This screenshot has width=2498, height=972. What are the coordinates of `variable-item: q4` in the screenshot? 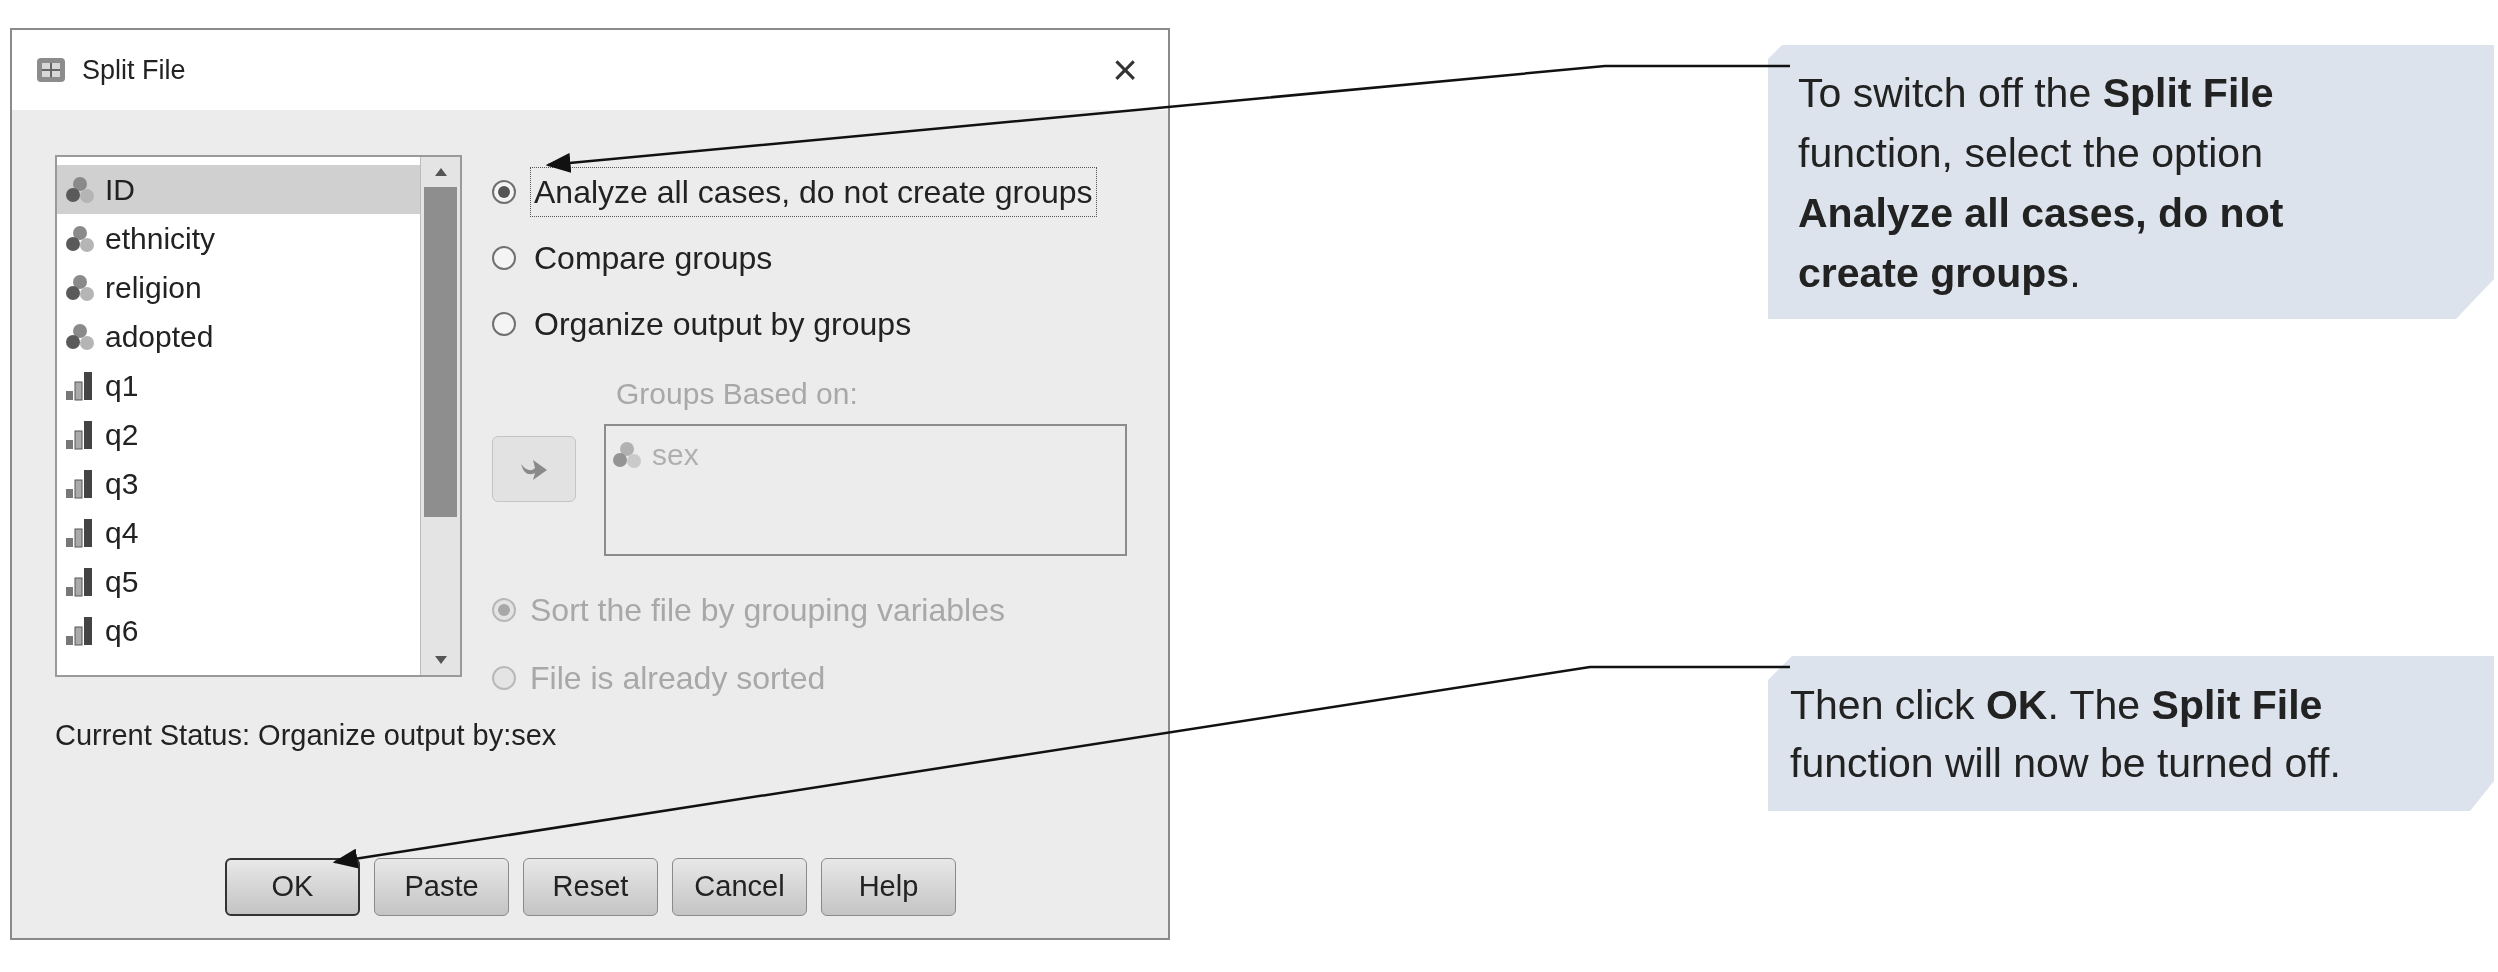 It's located at (238, 532).